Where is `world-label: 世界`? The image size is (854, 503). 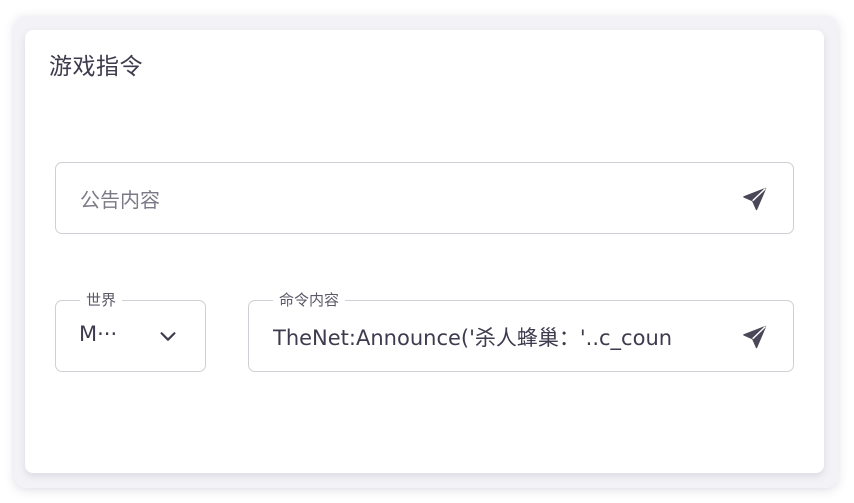 world-label: 世界 is located at coordinates (101, 300).